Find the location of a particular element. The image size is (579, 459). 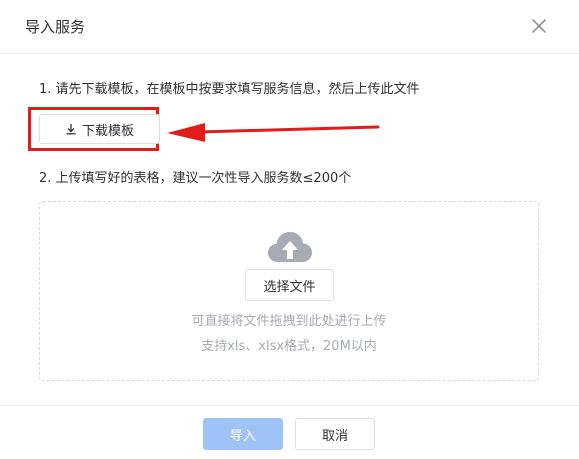

download-icon is located at coordinates (71, 129).